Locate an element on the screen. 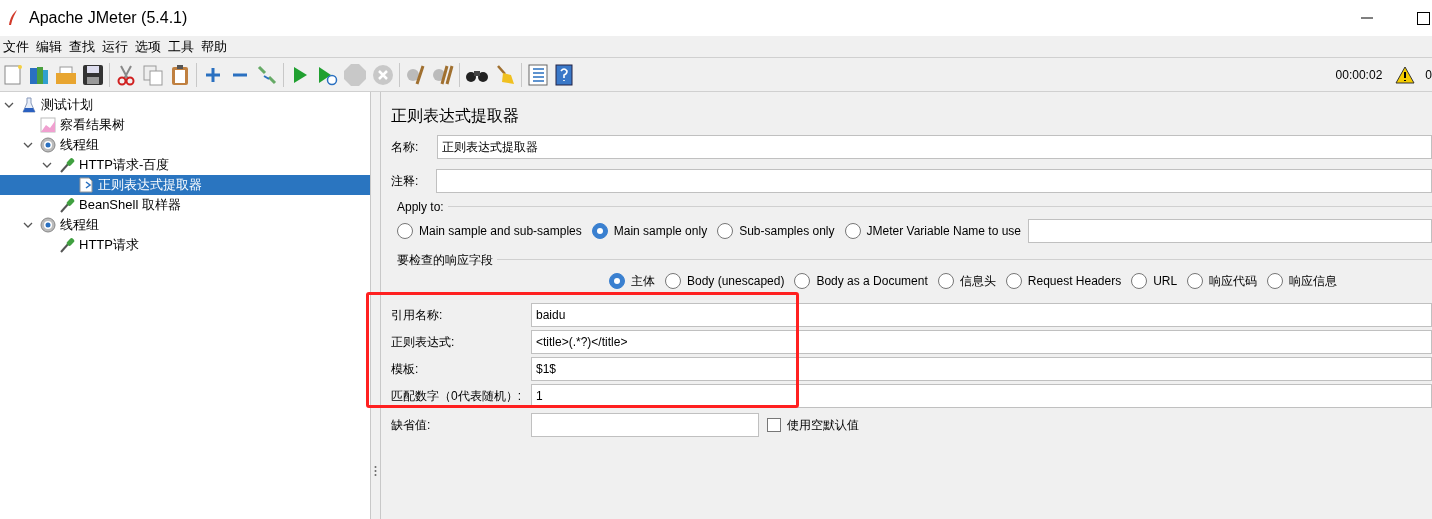 The image size is (1432, 519). tree-item: 正则表达式提取器 is located at coordinates (150, 185).